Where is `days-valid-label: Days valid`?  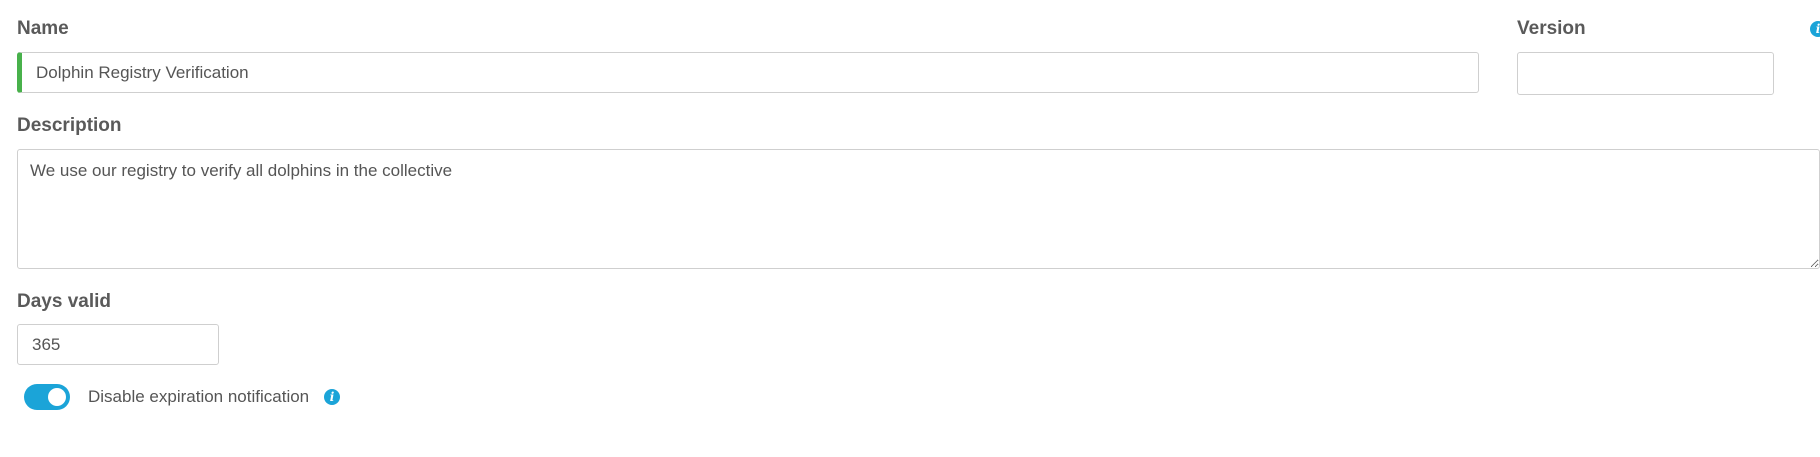
days-valid-label: Days valid is located at coordinates (64, 301).